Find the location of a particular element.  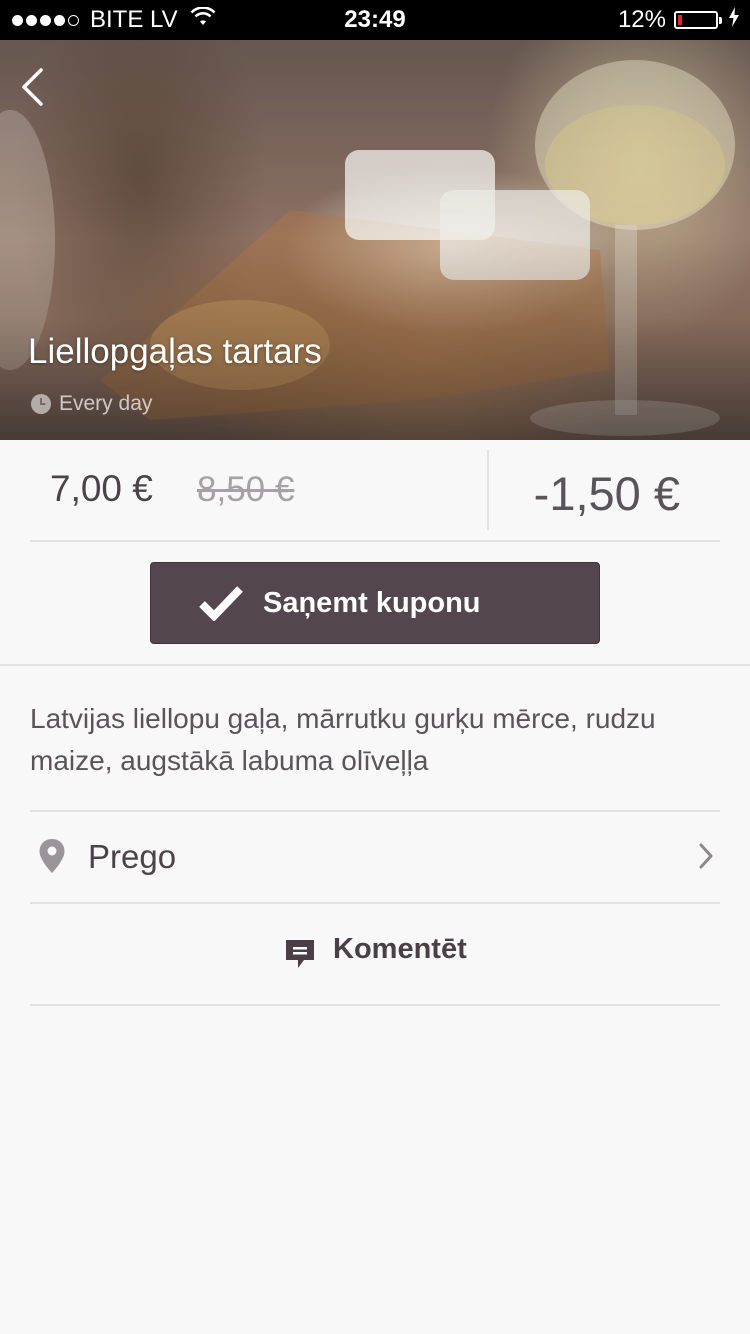

comment-icon is located at coordinates (300, 954).